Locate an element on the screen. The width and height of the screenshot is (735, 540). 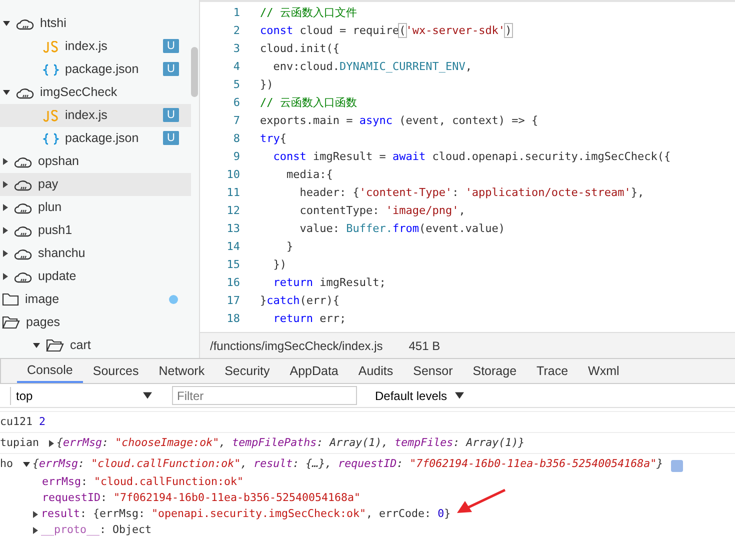
devtools-tab: Trace is located at coordinates (552, 371).